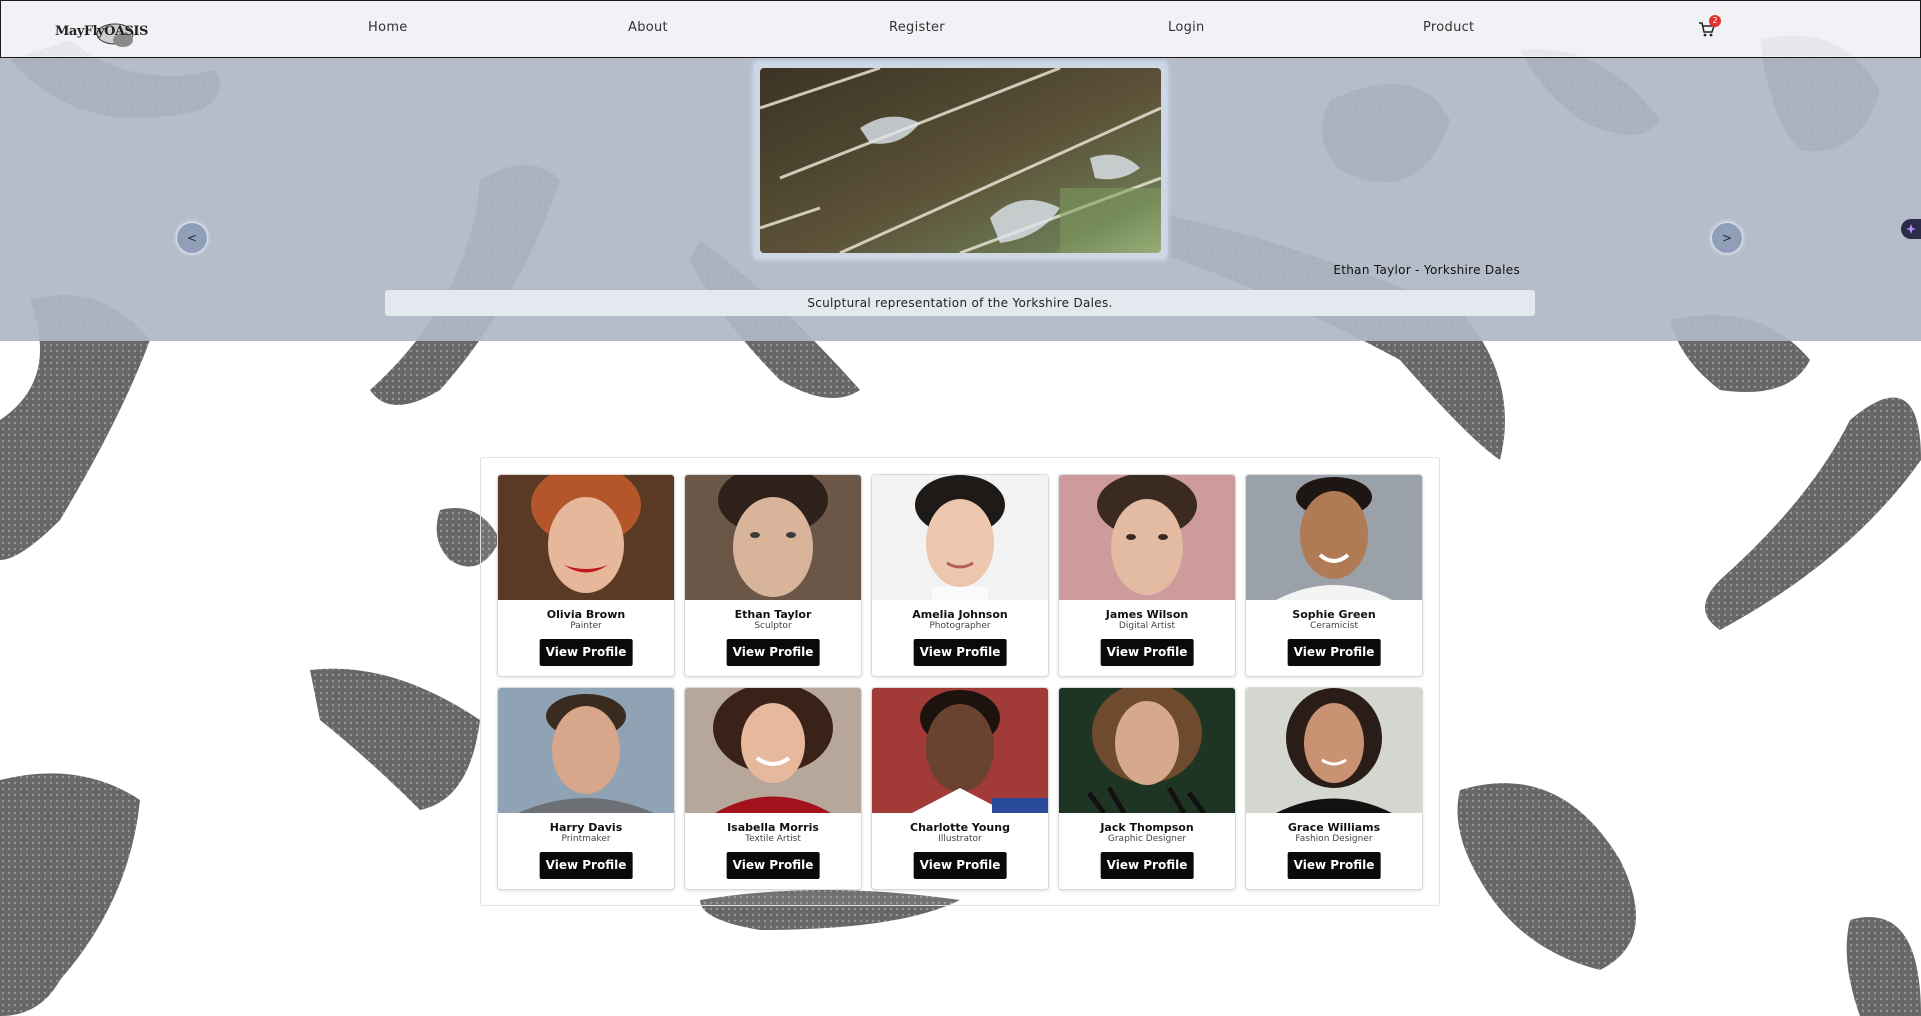 This screenshot has width=1921, height=1016. Describe the element at coordinates (773, 614) in the screenshot. I see `artist-name: Ethan Taylor` at that location.